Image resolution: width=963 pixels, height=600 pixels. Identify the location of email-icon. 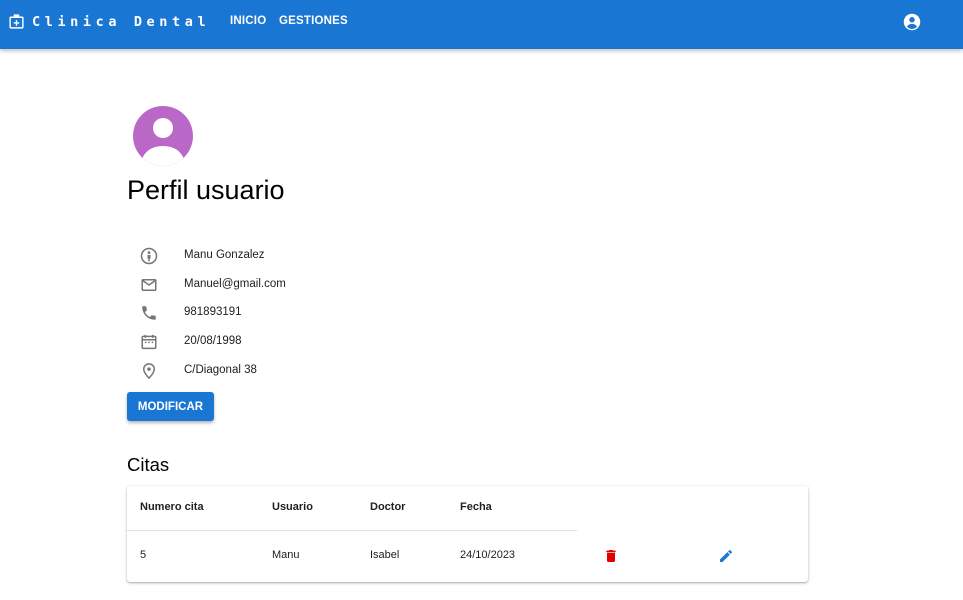
(149, 285).